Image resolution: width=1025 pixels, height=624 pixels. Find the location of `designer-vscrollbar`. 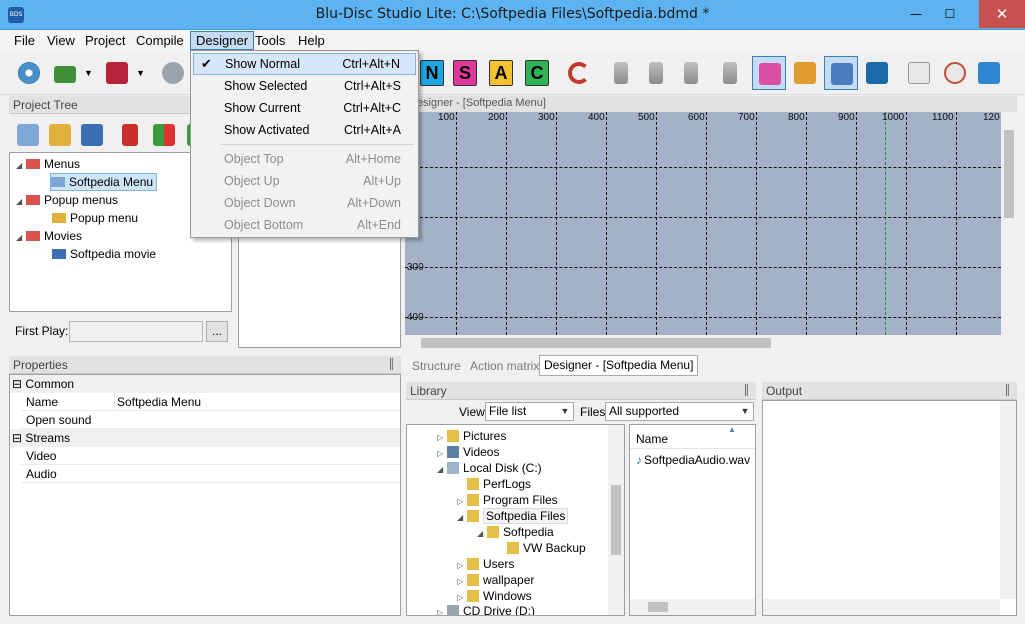

designer-vscrollbar is located at coordinates (1009, 223).